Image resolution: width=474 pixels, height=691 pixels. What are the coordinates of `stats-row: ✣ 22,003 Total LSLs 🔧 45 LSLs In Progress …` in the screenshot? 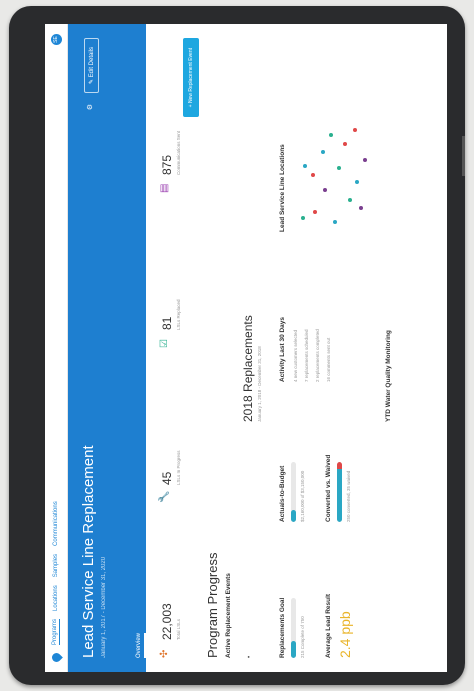 It's located at (173, 348).